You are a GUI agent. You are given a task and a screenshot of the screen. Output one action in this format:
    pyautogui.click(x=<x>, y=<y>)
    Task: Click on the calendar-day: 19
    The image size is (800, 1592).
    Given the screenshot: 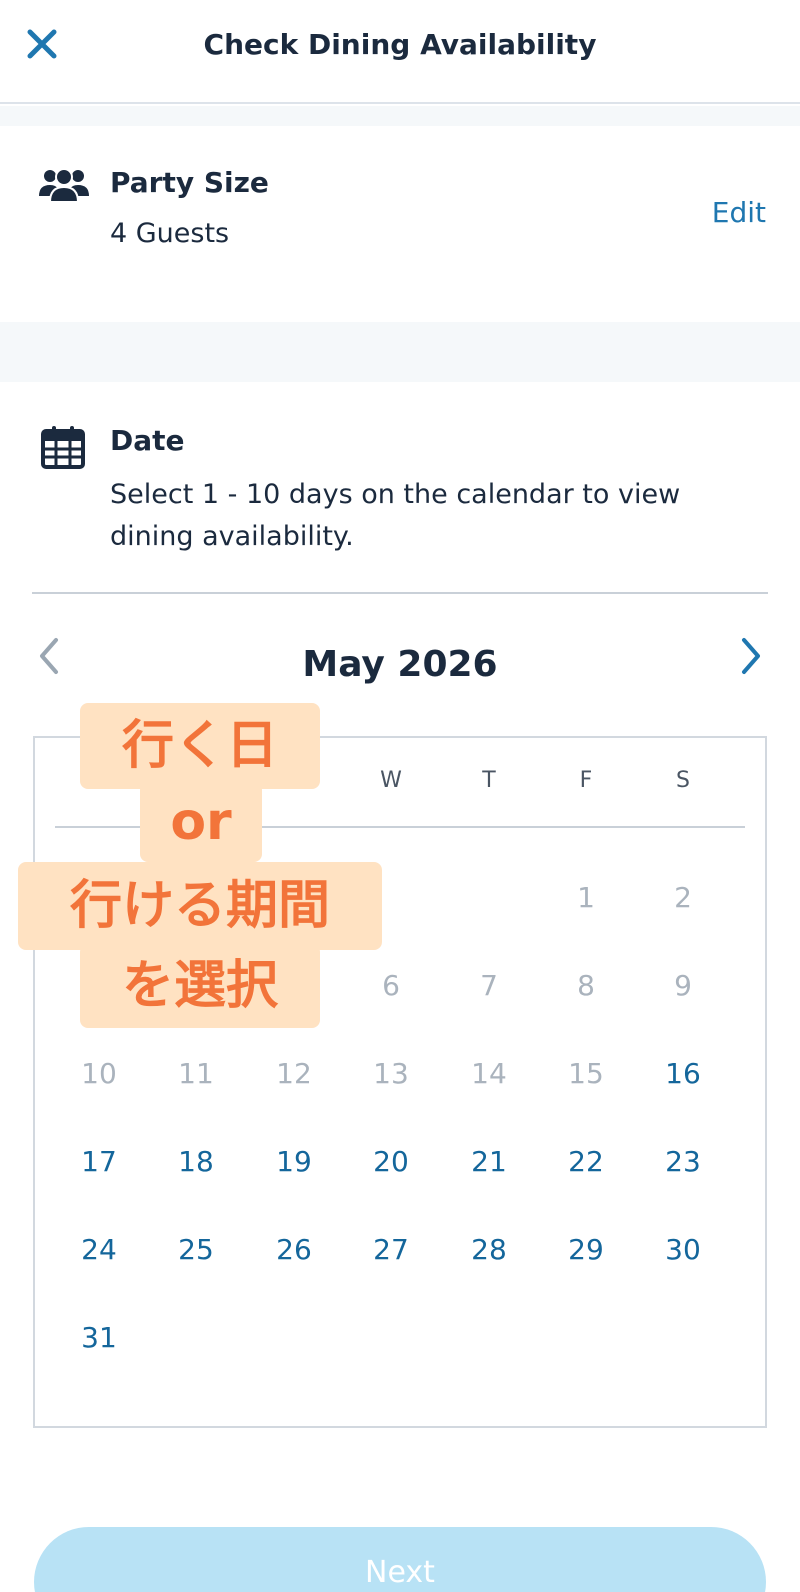 What is the action you would take?
    pyautogui.click(x=294, y=1162)
    